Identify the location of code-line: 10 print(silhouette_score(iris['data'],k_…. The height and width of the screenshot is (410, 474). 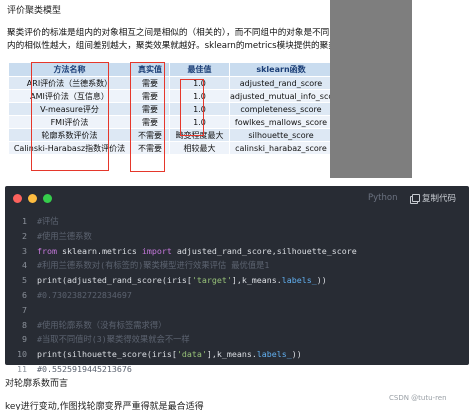
(237, 354).